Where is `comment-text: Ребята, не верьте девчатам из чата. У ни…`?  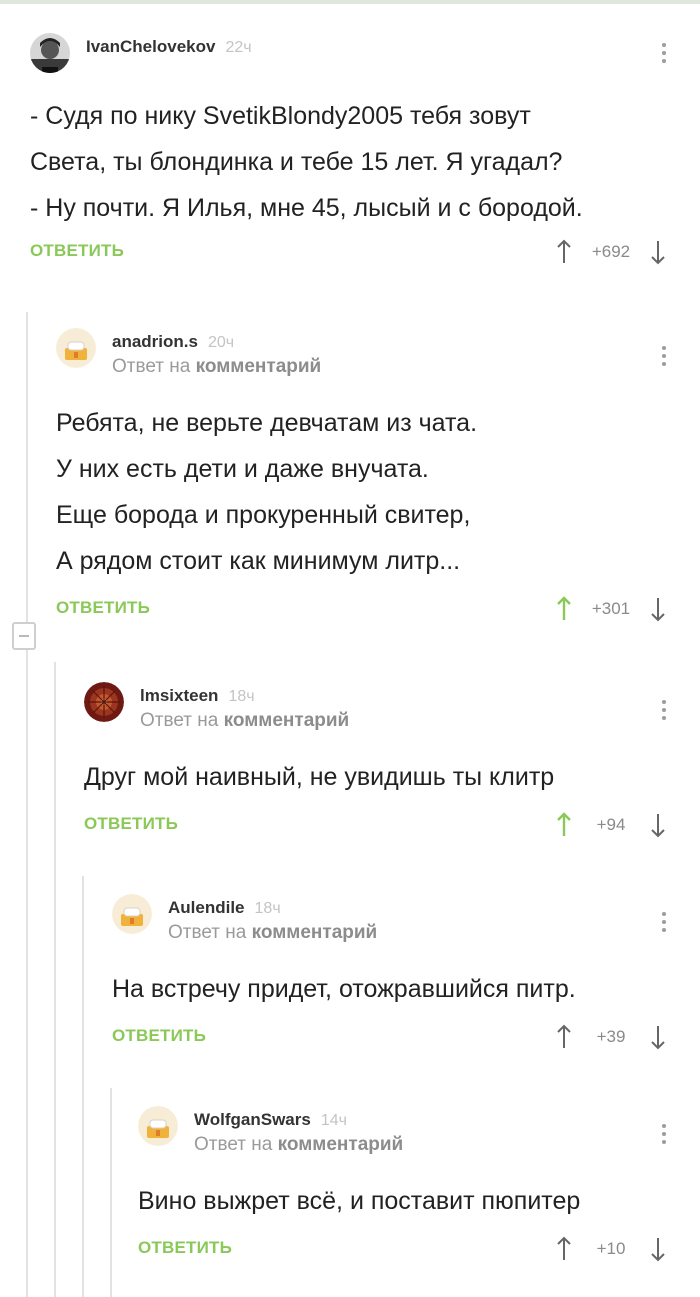
comment-text: Ребята, не верьте девчатам из чата. У ни… is located at coordinates (363, 492).